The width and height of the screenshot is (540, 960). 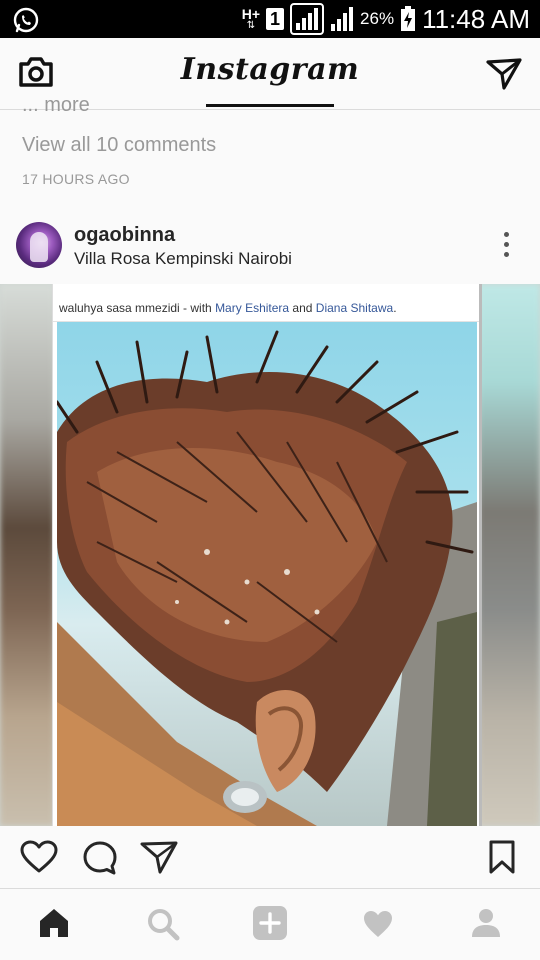 I want to click on post-username: ogaobinna, so click(x=124, y=235).